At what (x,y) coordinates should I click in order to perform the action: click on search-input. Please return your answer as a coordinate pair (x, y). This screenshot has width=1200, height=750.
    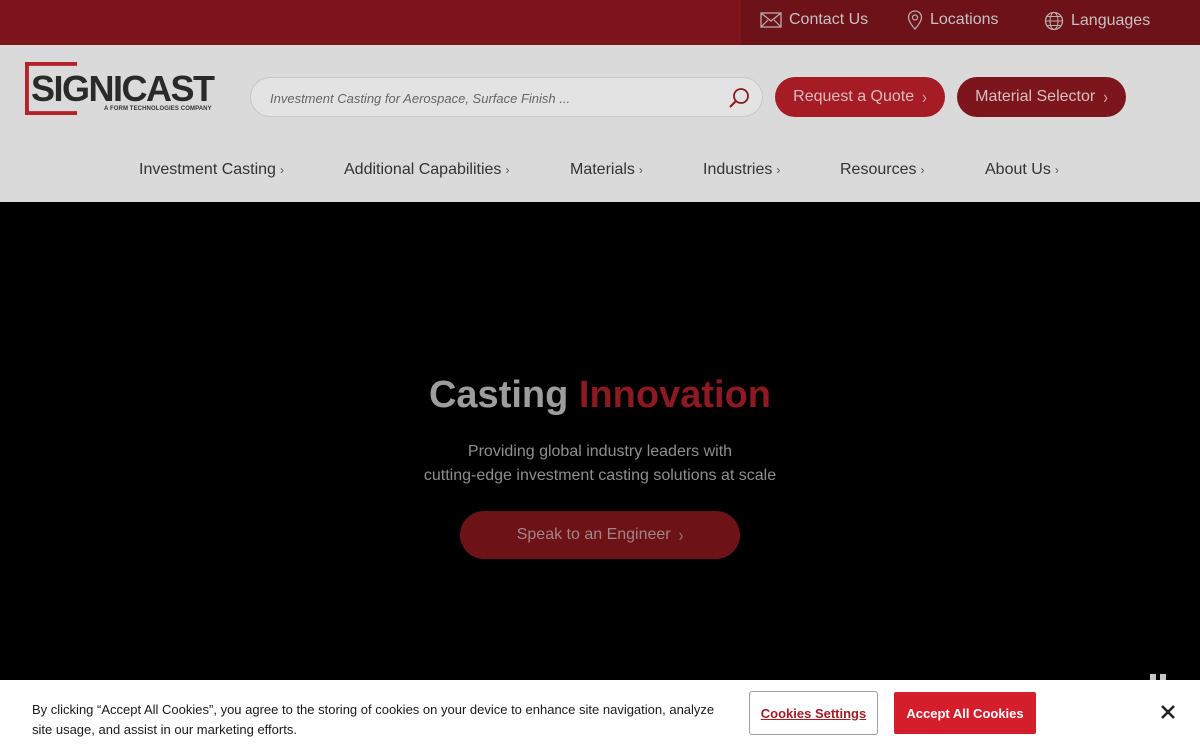
    Looking at the image, I should click on (490, 98).